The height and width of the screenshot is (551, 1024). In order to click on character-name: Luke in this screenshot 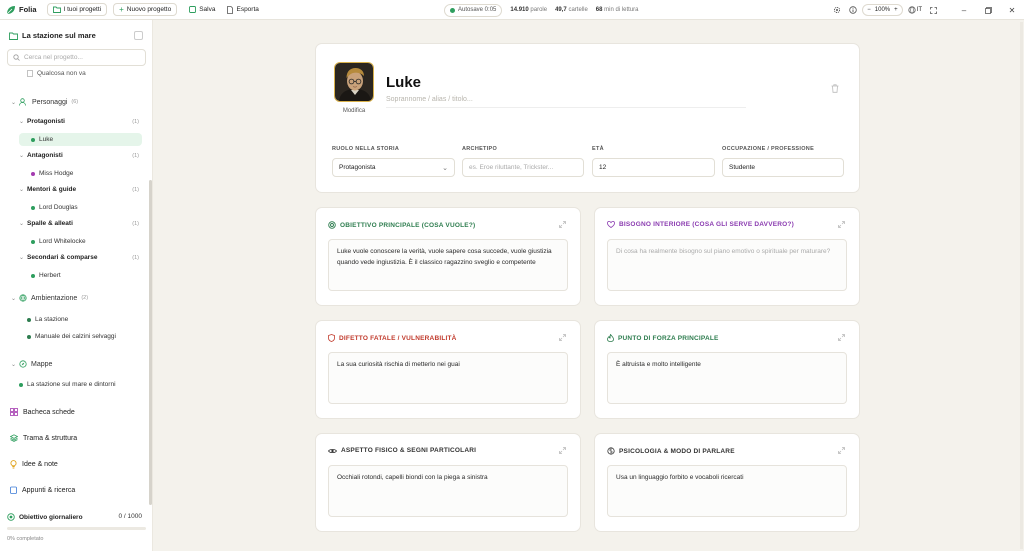, I will do `click(403, 82)`.